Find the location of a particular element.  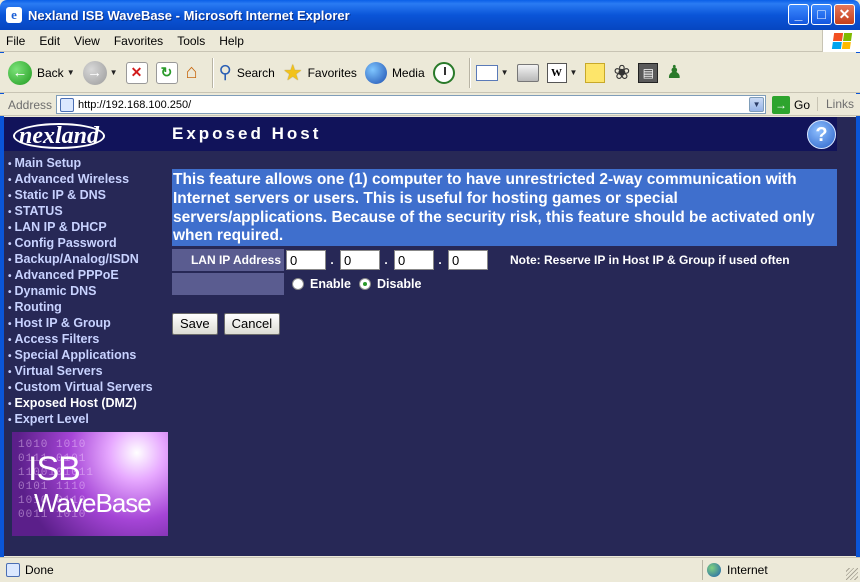

back-button: ← Back ▼ is located at coordinates (41, 72).